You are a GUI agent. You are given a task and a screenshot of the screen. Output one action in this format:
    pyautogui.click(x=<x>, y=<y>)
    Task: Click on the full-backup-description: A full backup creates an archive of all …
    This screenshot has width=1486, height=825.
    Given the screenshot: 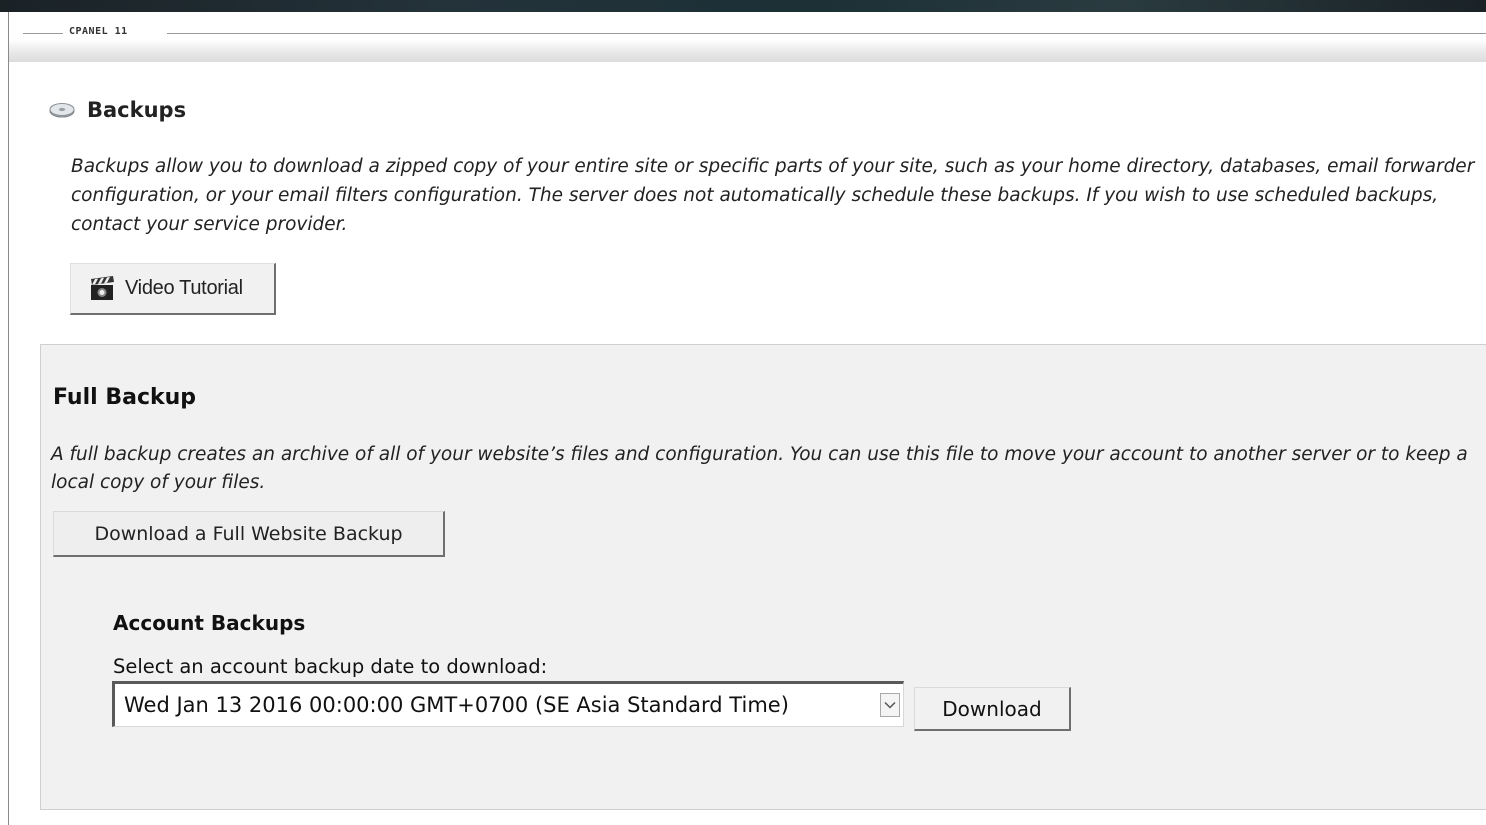 What is the action you would take?
    pyautogui.click(x=759, y=468)
    